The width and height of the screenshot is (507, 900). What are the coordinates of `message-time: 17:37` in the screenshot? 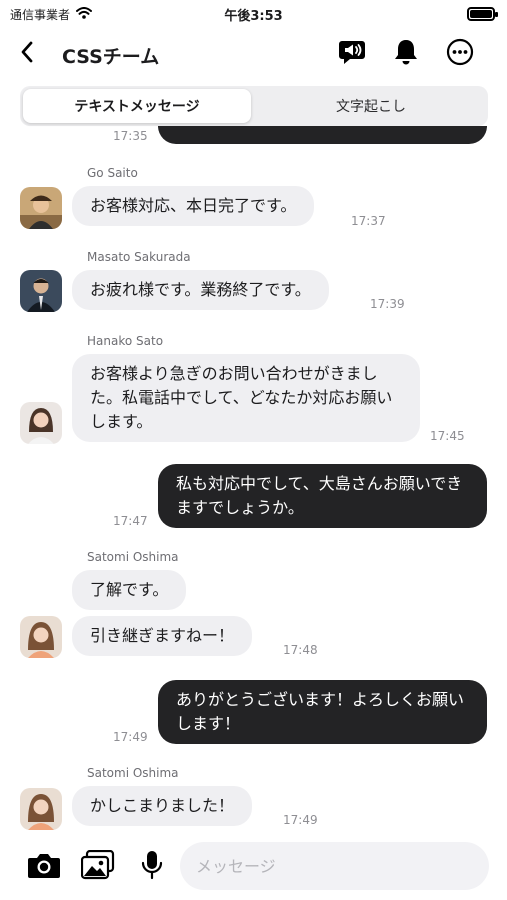 It's located at (368, 221).